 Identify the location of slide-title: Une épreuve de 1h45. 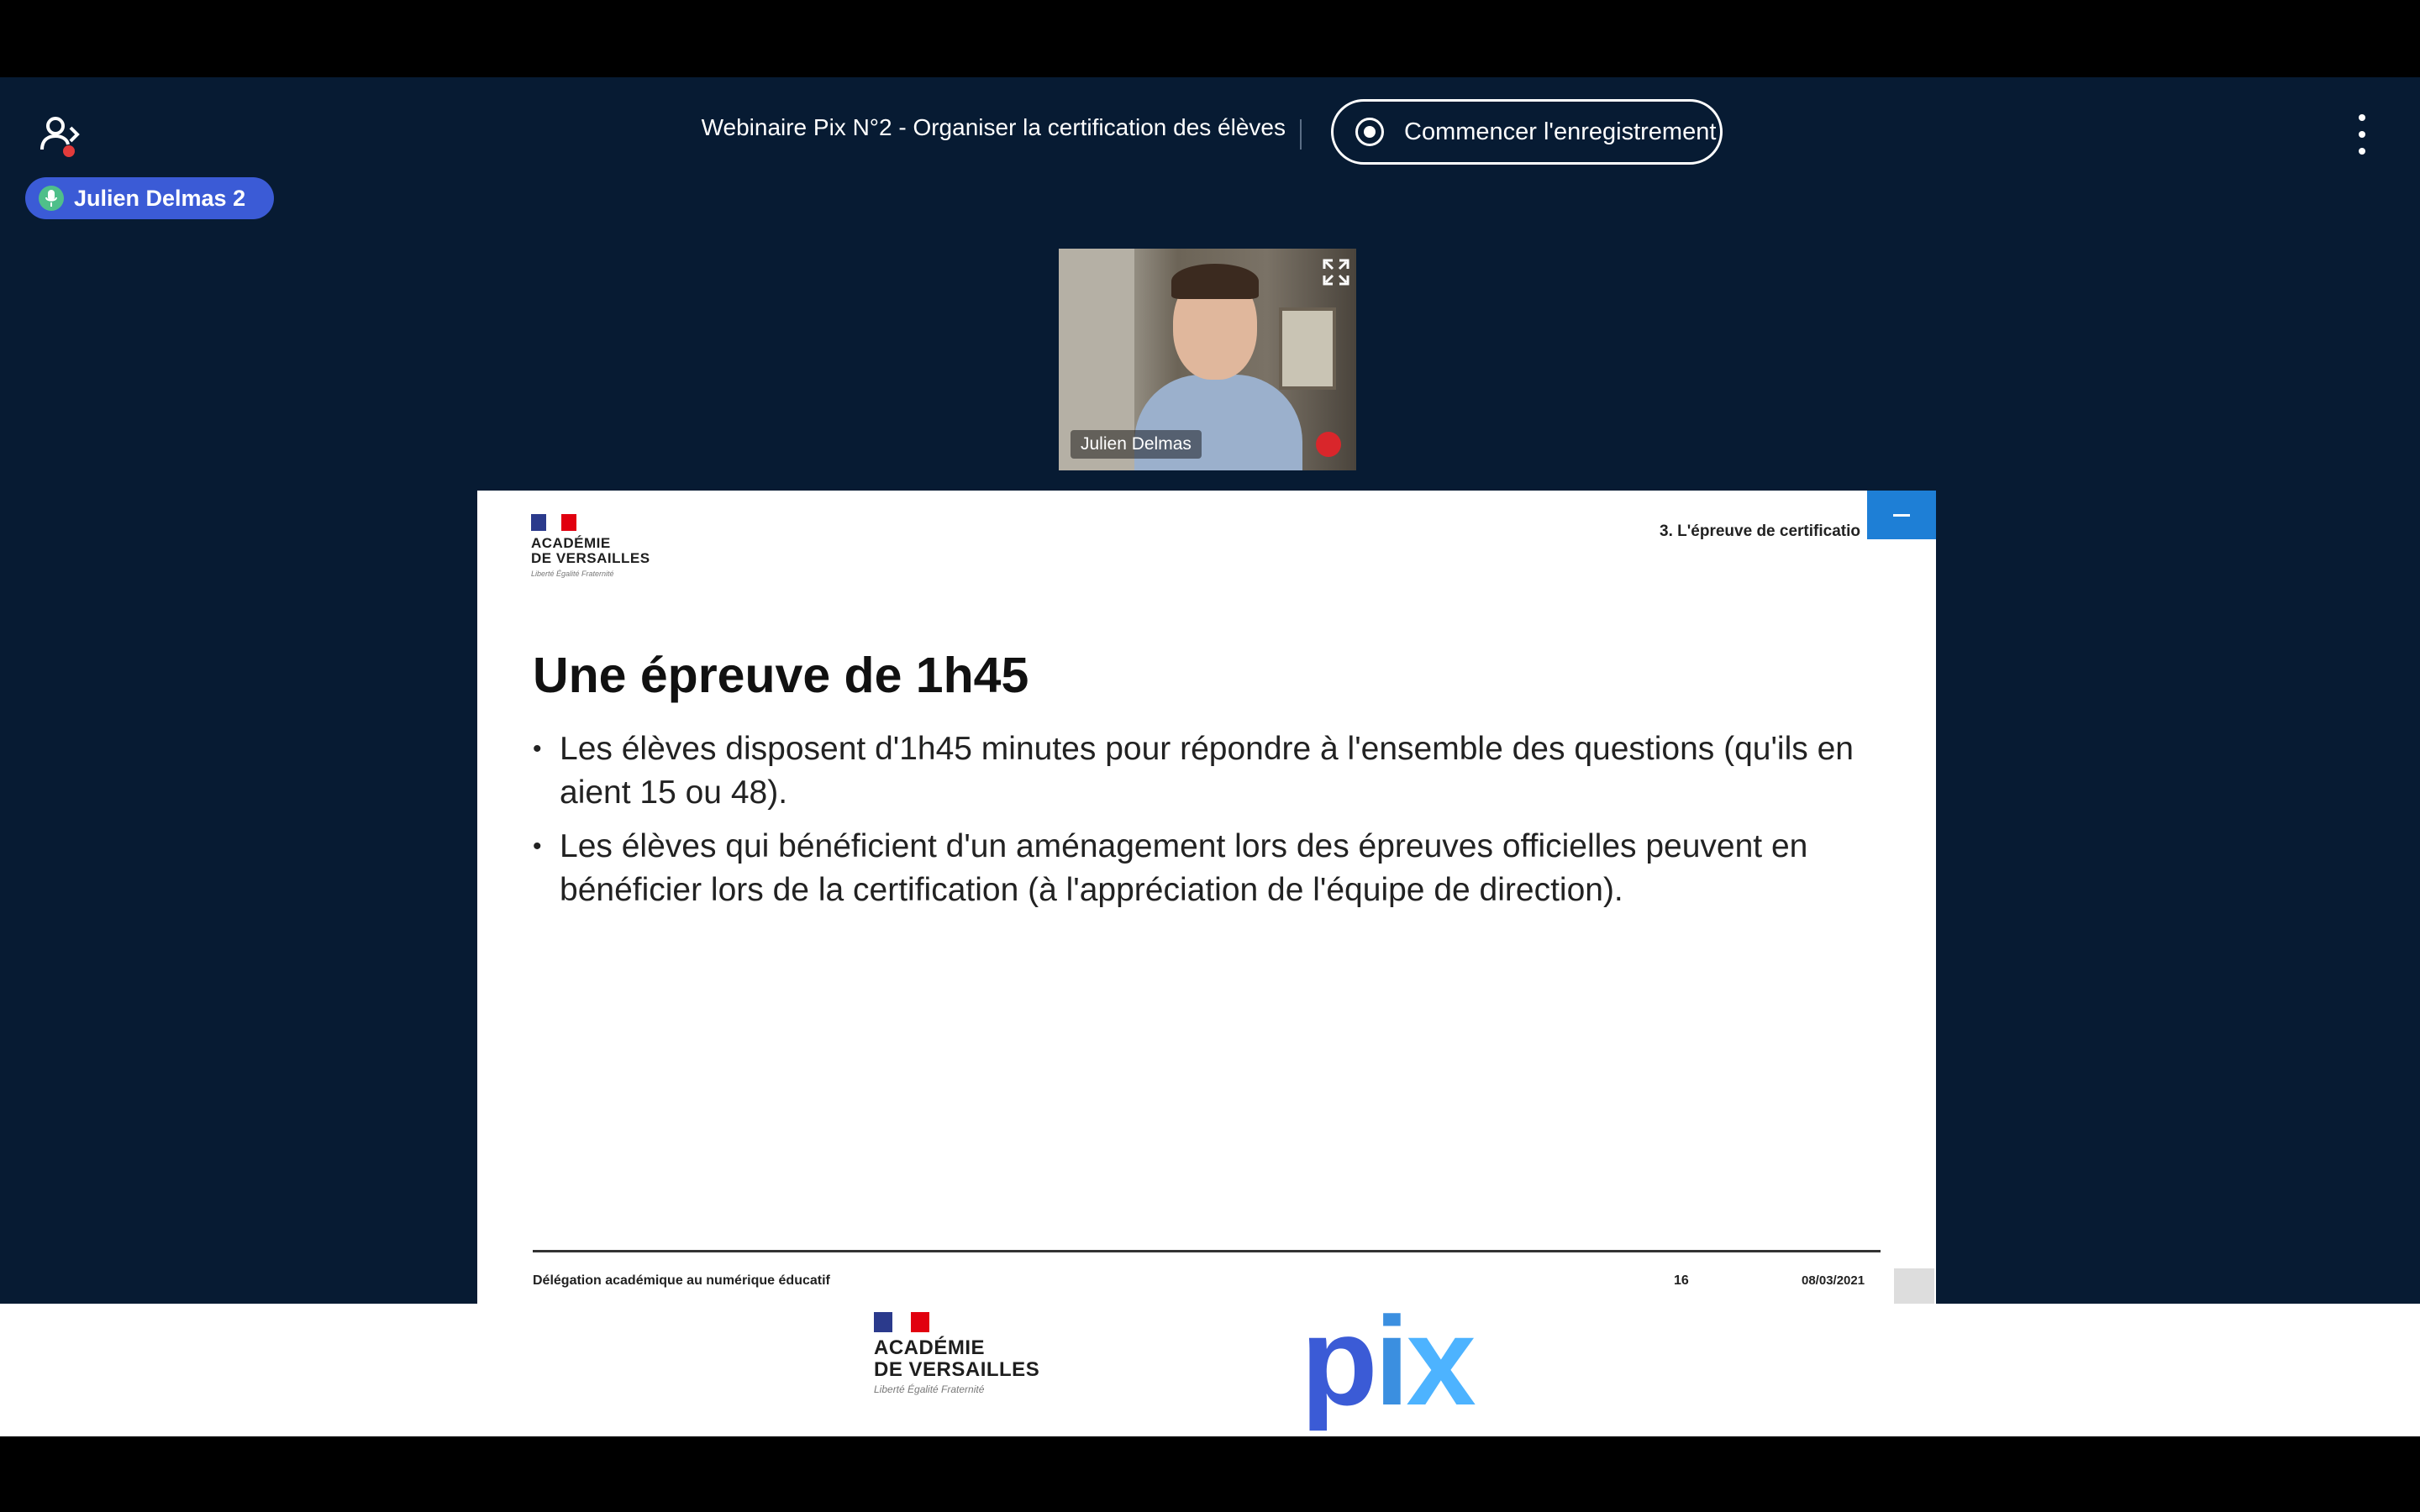
(781, 675).